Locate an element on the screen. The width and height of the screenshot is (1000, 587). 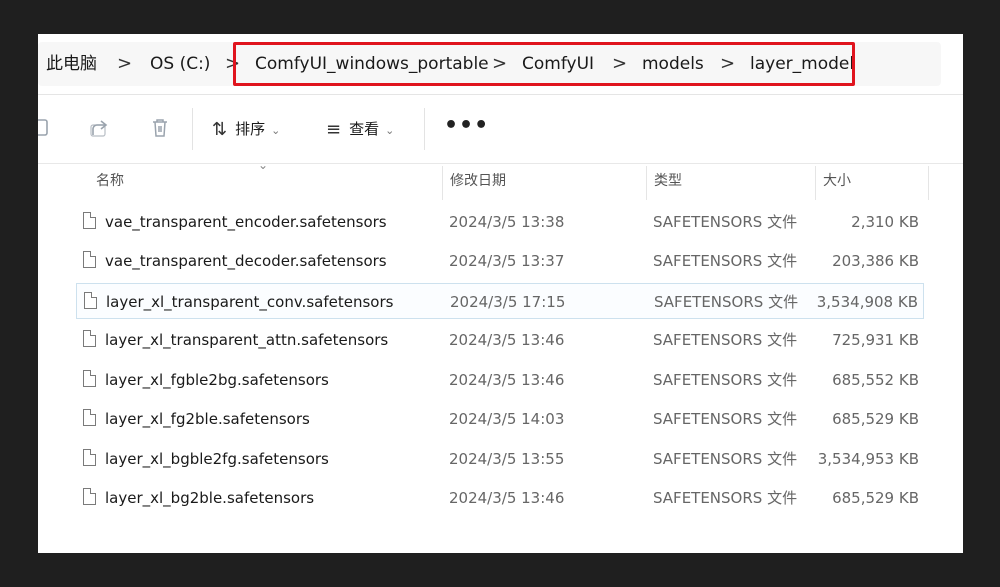
view-lines-icon: ≡ is located at coordinates (334, 129).